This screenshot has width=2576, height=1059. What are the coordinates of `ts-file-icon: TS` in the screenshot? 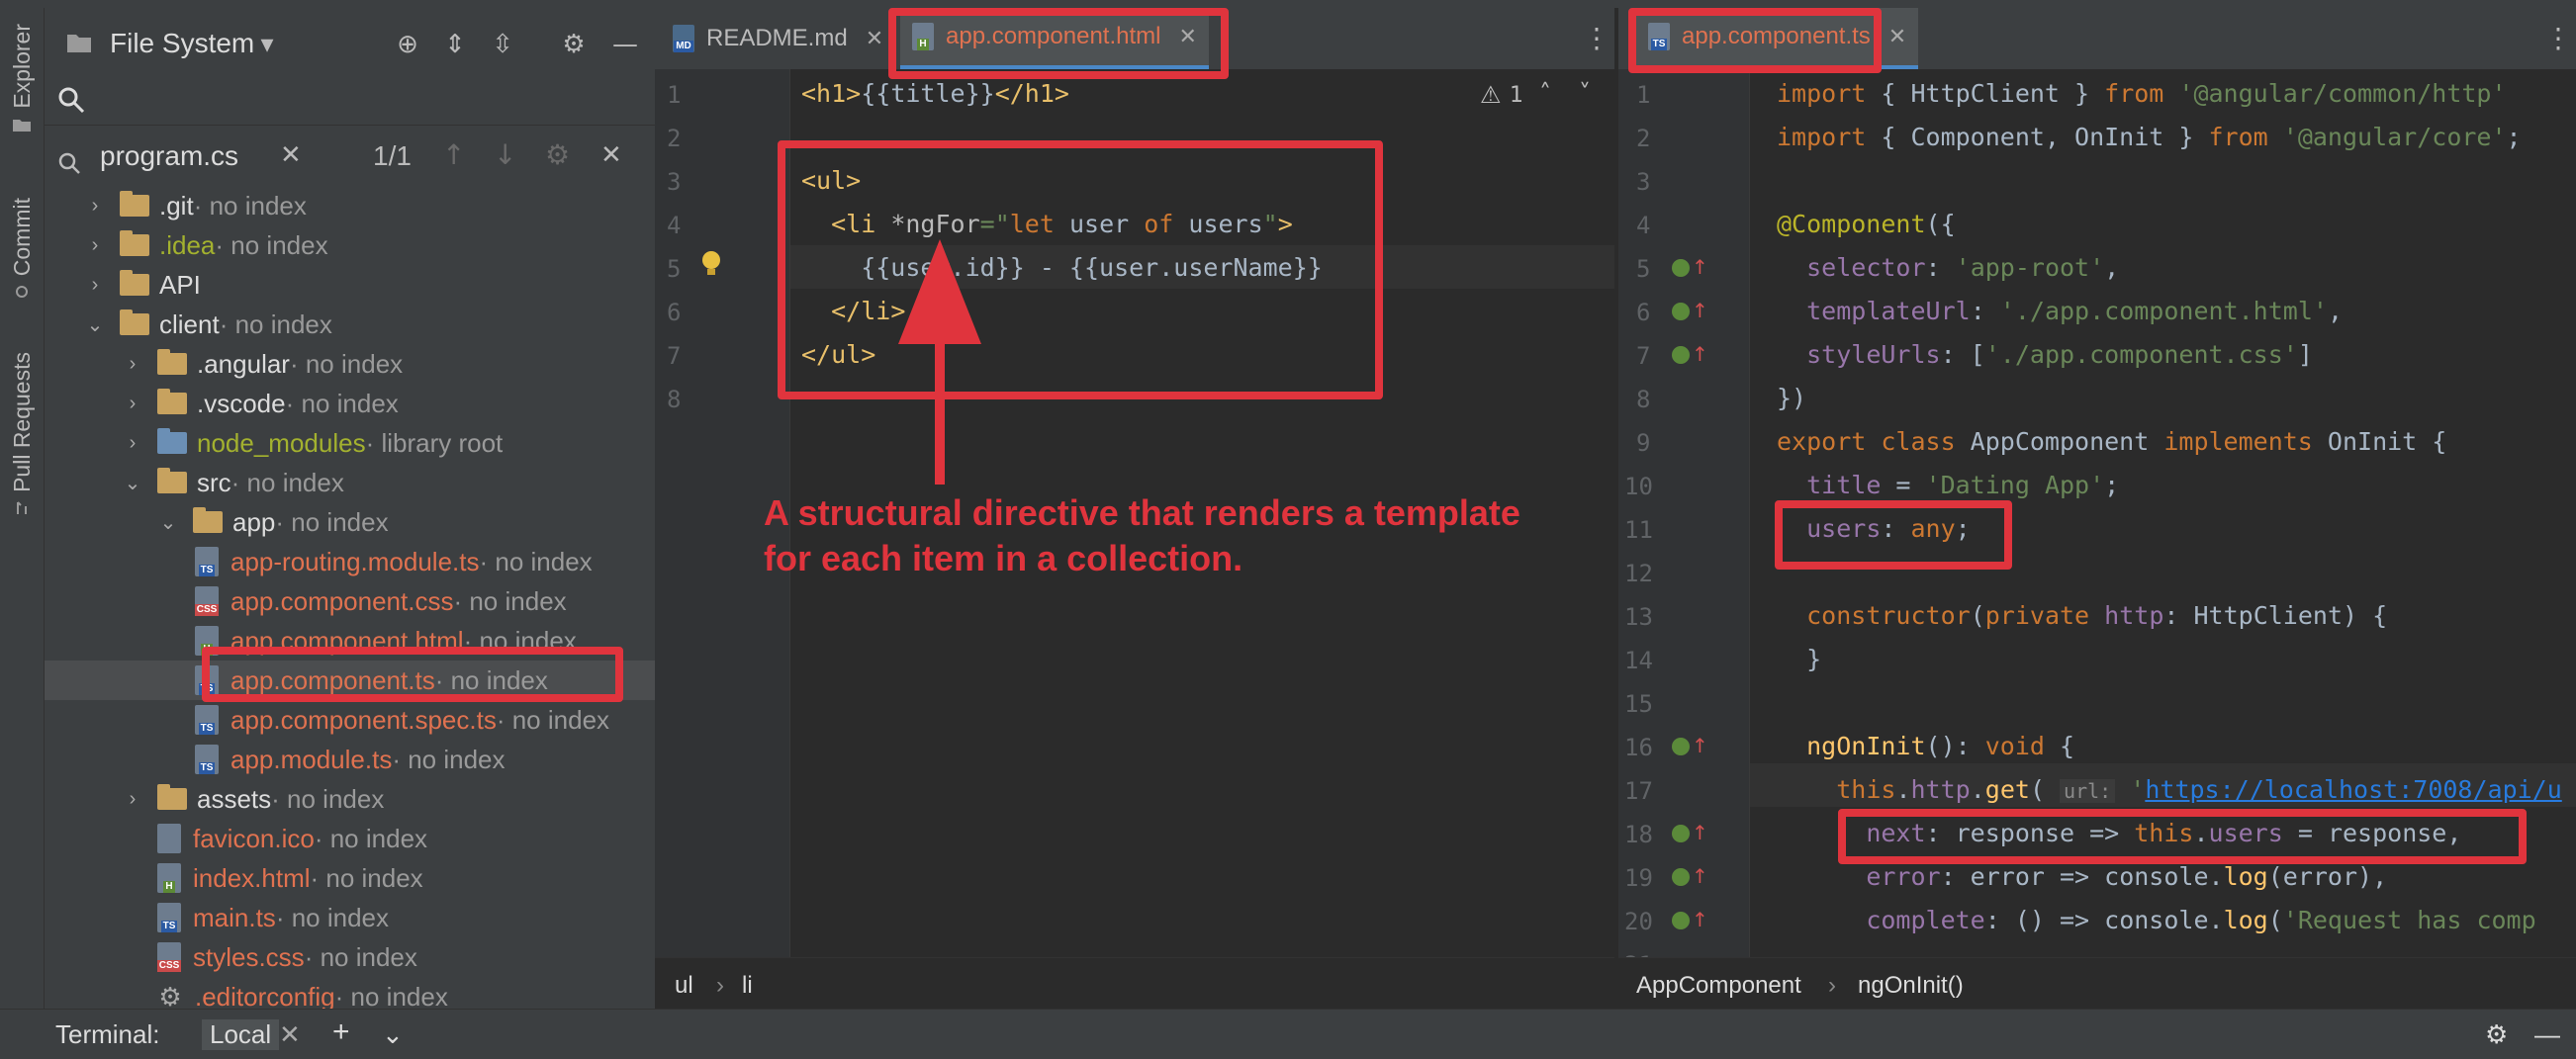 It's located at (207, 561).